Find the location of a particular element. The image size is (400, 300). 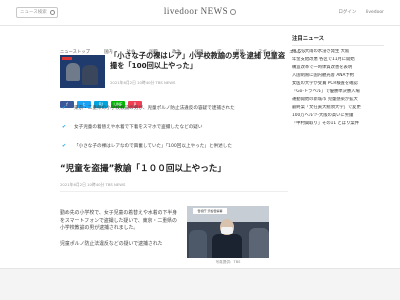

photo-mask is located at coordinates (227, 230).